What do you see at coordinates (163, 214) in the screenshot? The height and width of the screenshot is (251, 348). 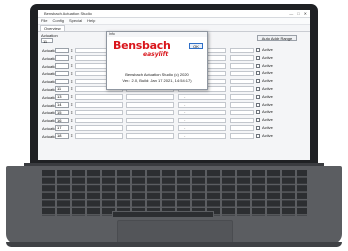 I see `spacebar` at bounding box center [163, 214].